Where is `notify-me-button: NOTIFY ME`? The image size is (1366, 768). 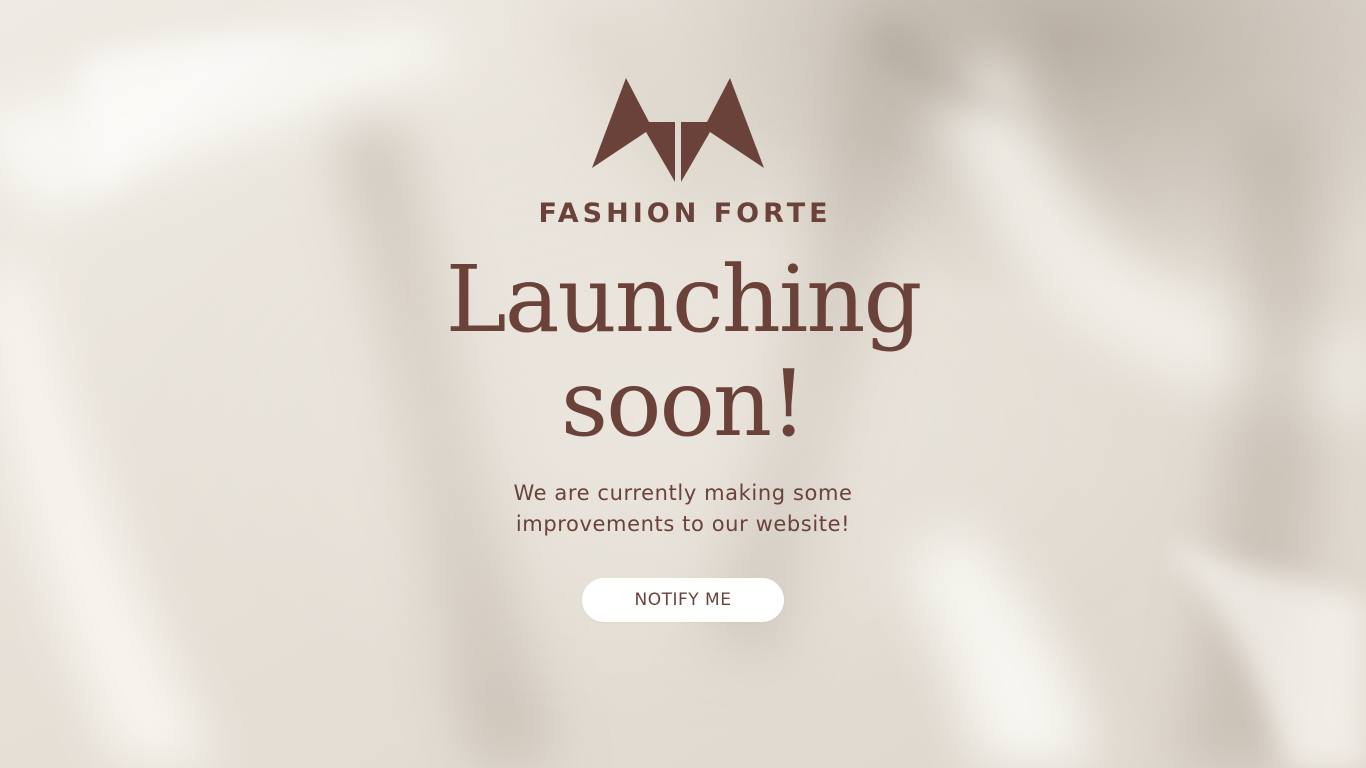 notify-me-button: NOTIFY ME is located at coordinates (683, 600).